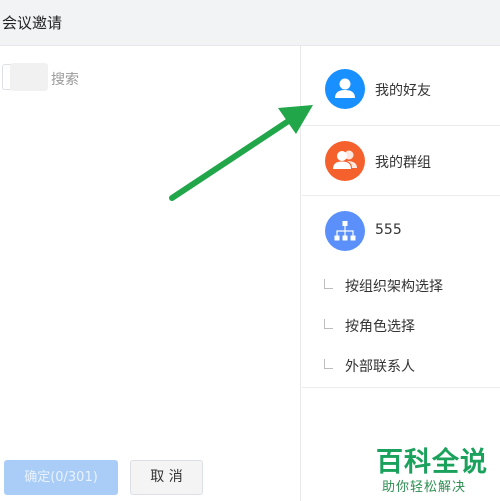 Image resolution: width=500 pixels, height=501 pixels. I want to click on watermark-subtitle: 助你轻松解决, so click(424, 487).